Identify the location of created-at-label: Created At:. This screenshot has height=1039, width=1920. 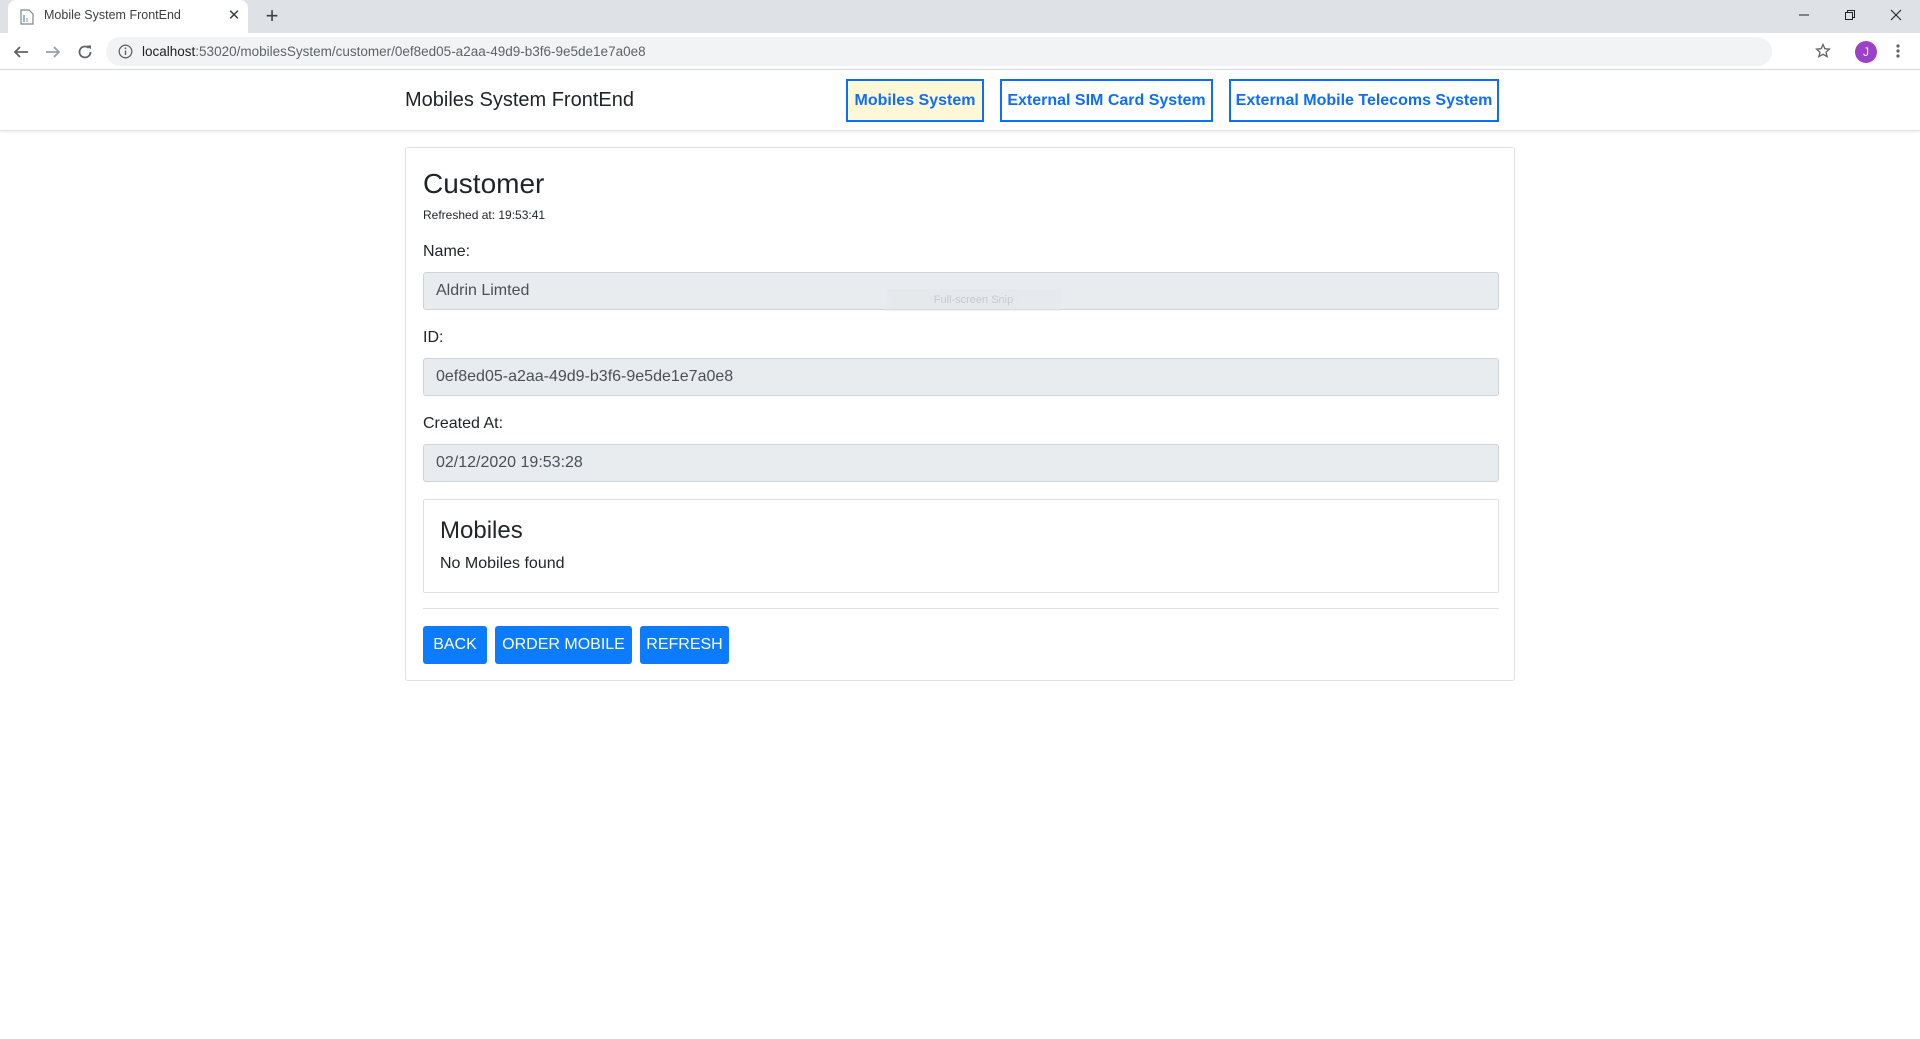
(463, 423).